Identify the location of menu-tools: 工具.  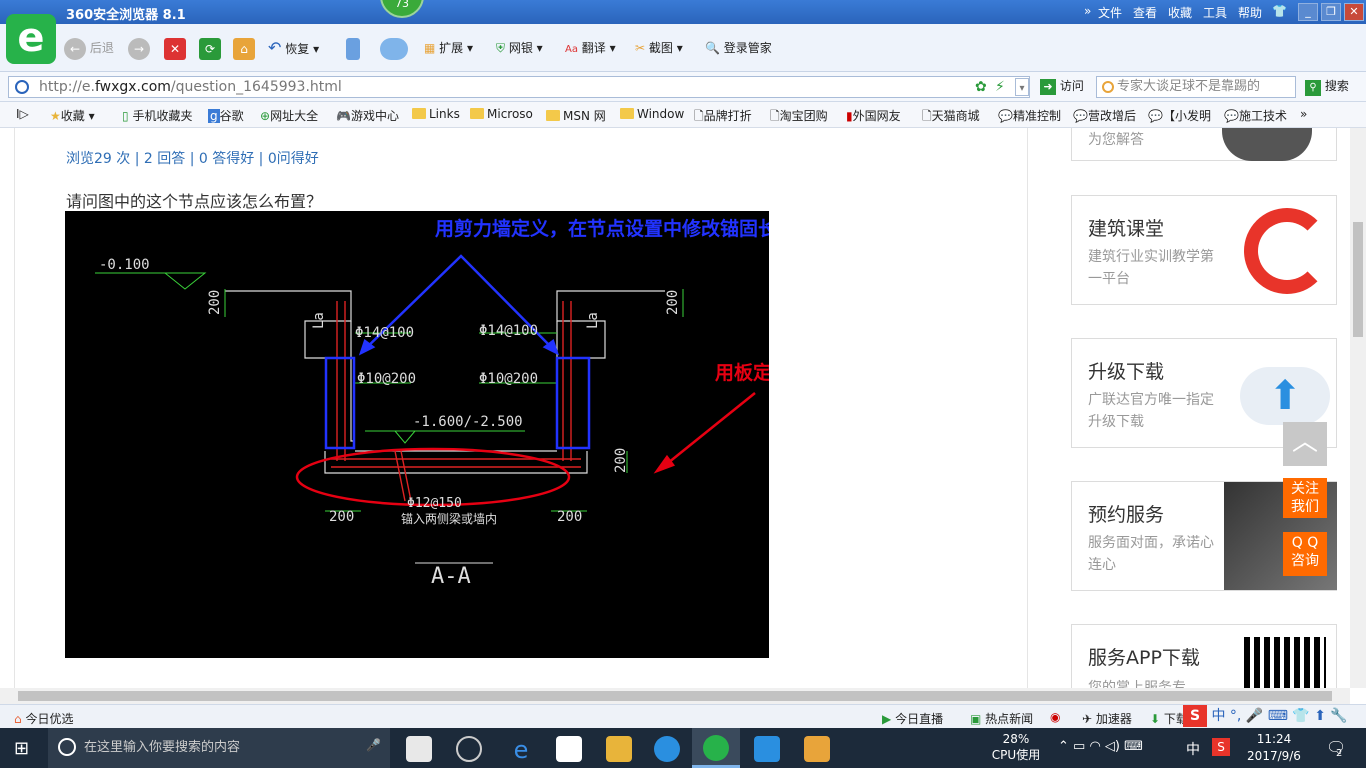
(1215, 12).